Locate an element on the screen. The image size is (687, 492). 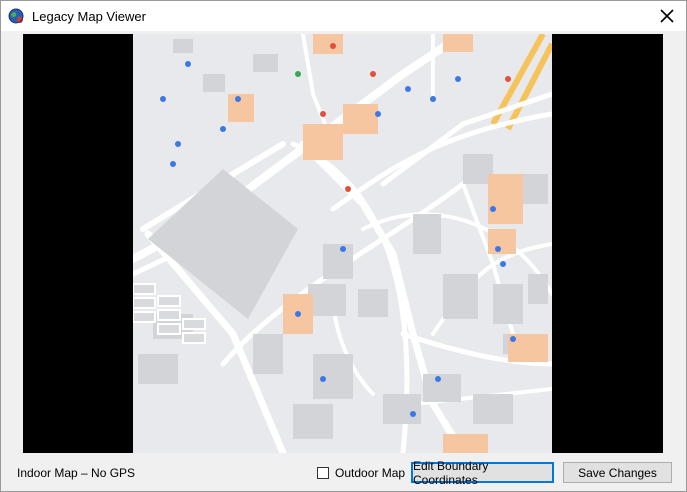
map-status-text: Indoor Map – No GPS is located at coordinates (76, 473).